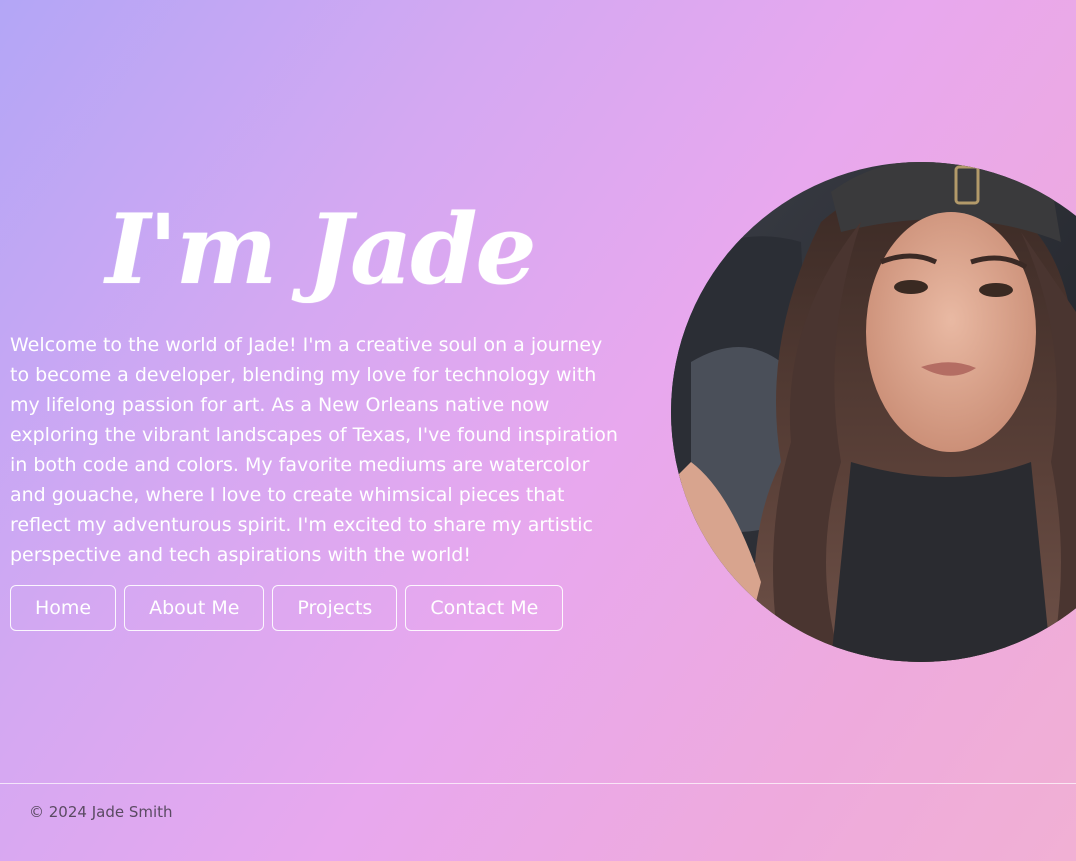 The width and height of the screenshot is (1076, 861). Describe the element at coordinates (101, 812) in the screenshot. I see `footer-copyright: © 2024 Jade Smith` at that location.